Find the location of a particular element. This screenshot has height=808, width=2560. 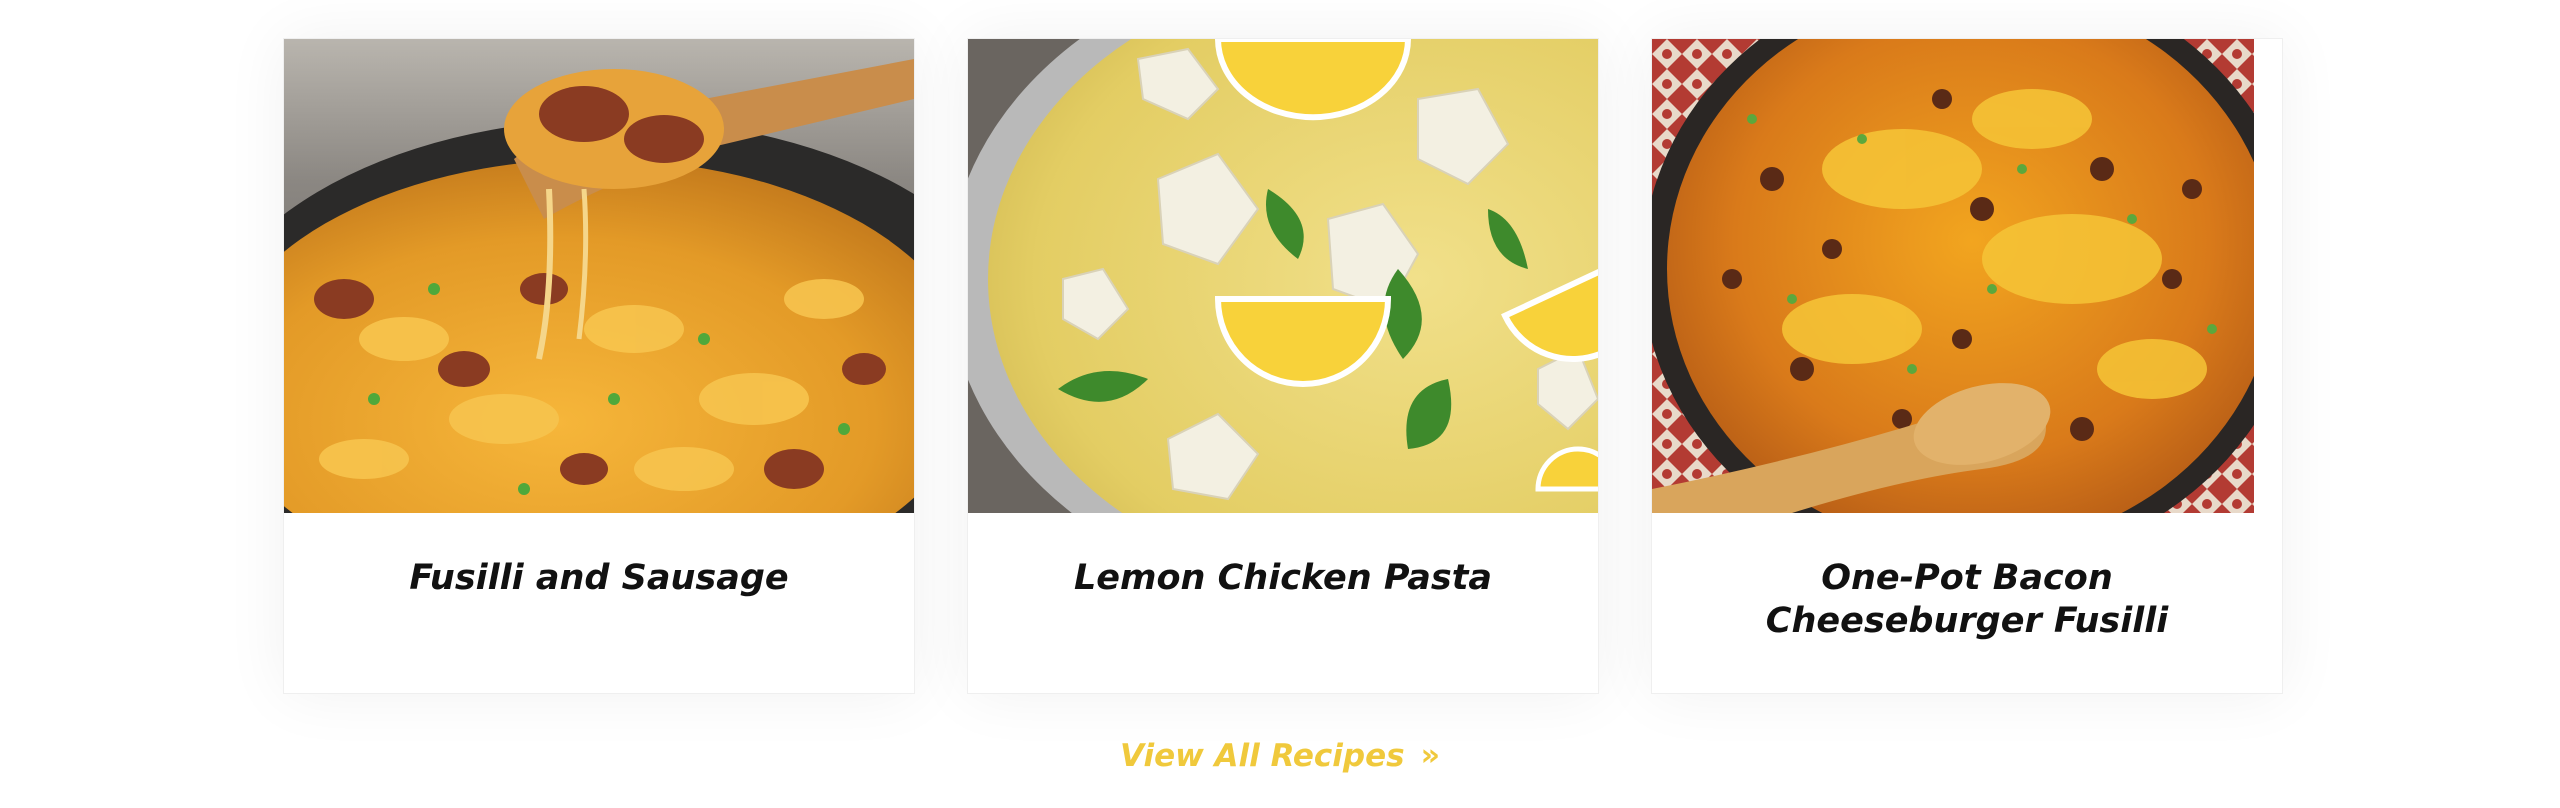

view-all-recipes-link: View All Recipes » is located at coordinates (1280, 756).